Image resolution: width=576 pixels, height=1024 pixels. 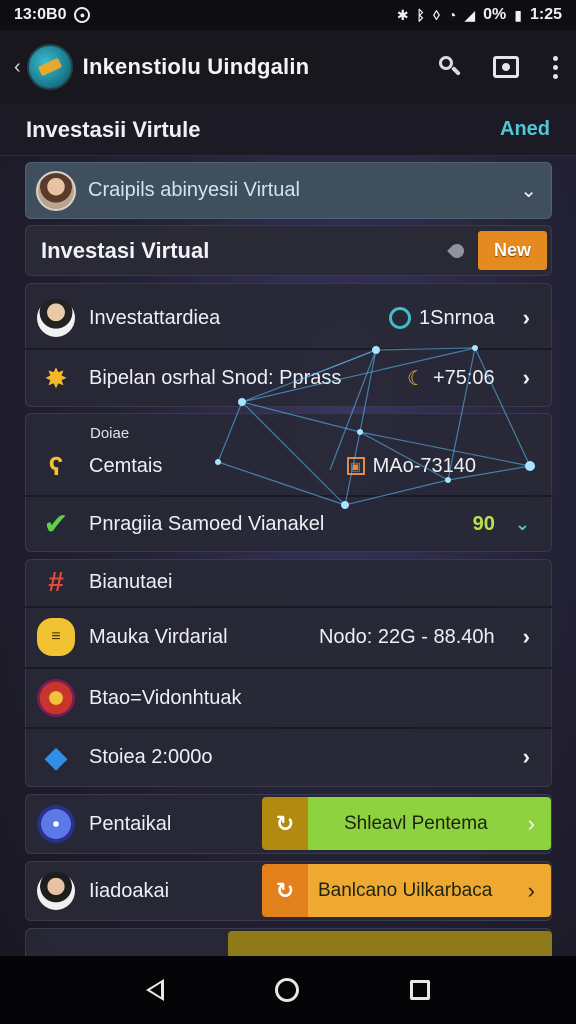 I want to click on row-label: Bipelan osrhal Snod: Pprass, so click(x=215, y=377).